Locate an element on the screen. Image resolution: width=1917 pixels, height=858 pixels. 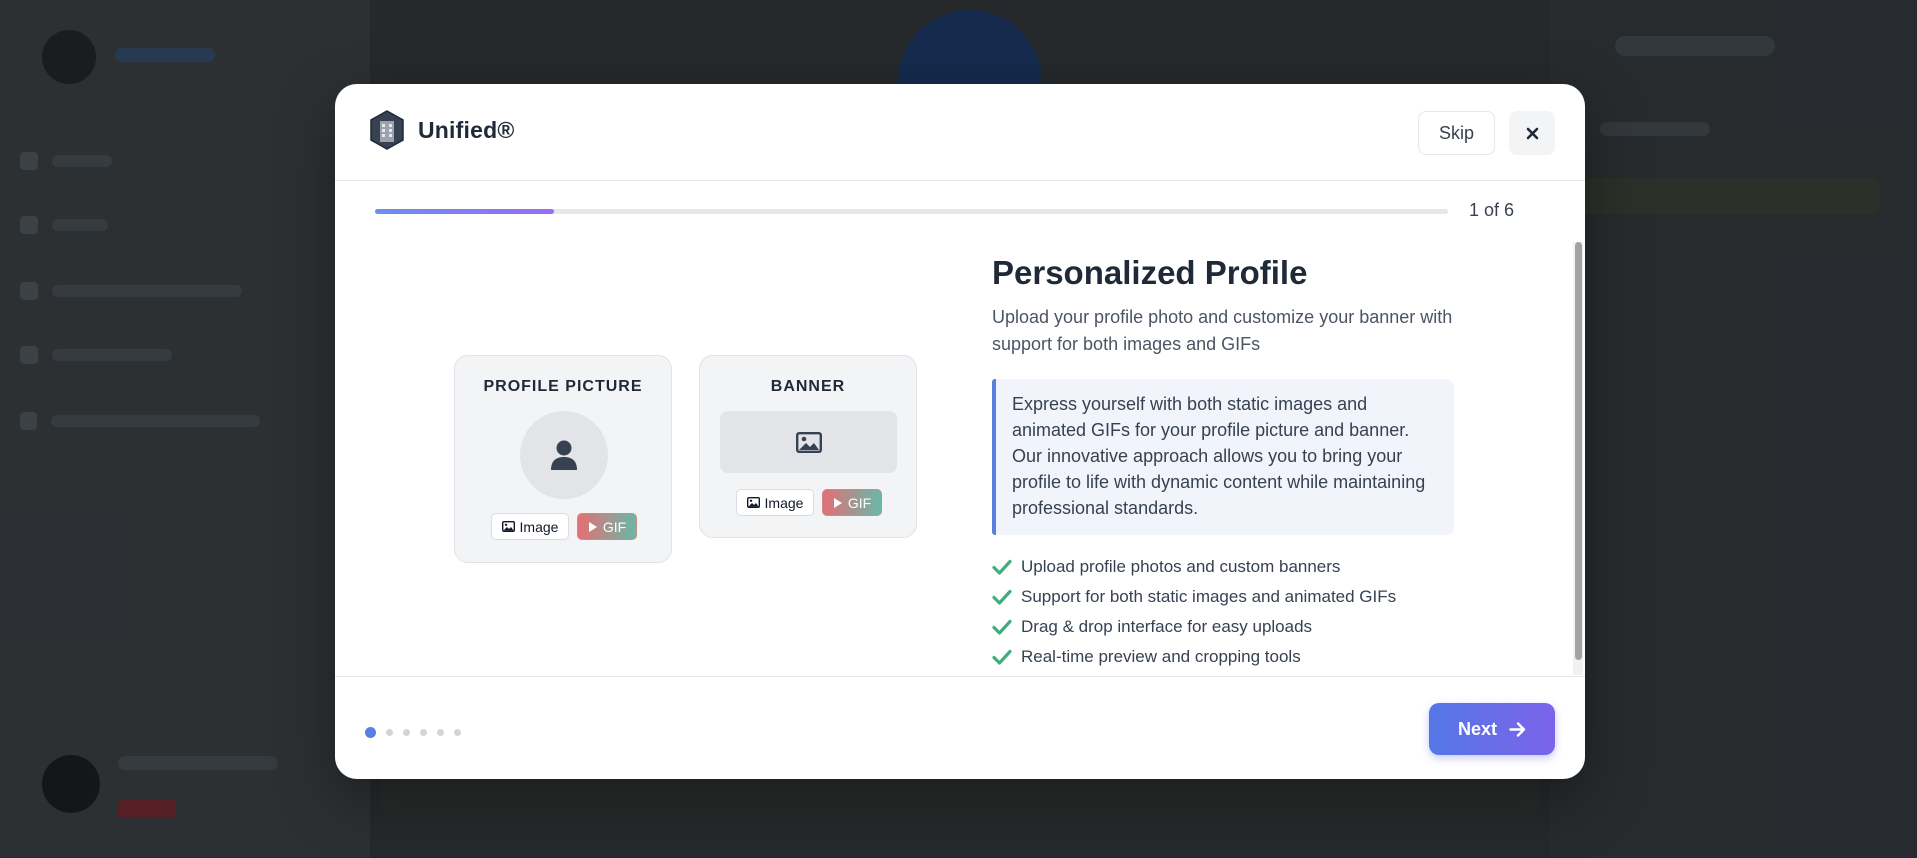
banner-placeholder is located at coordinates (808, 442).